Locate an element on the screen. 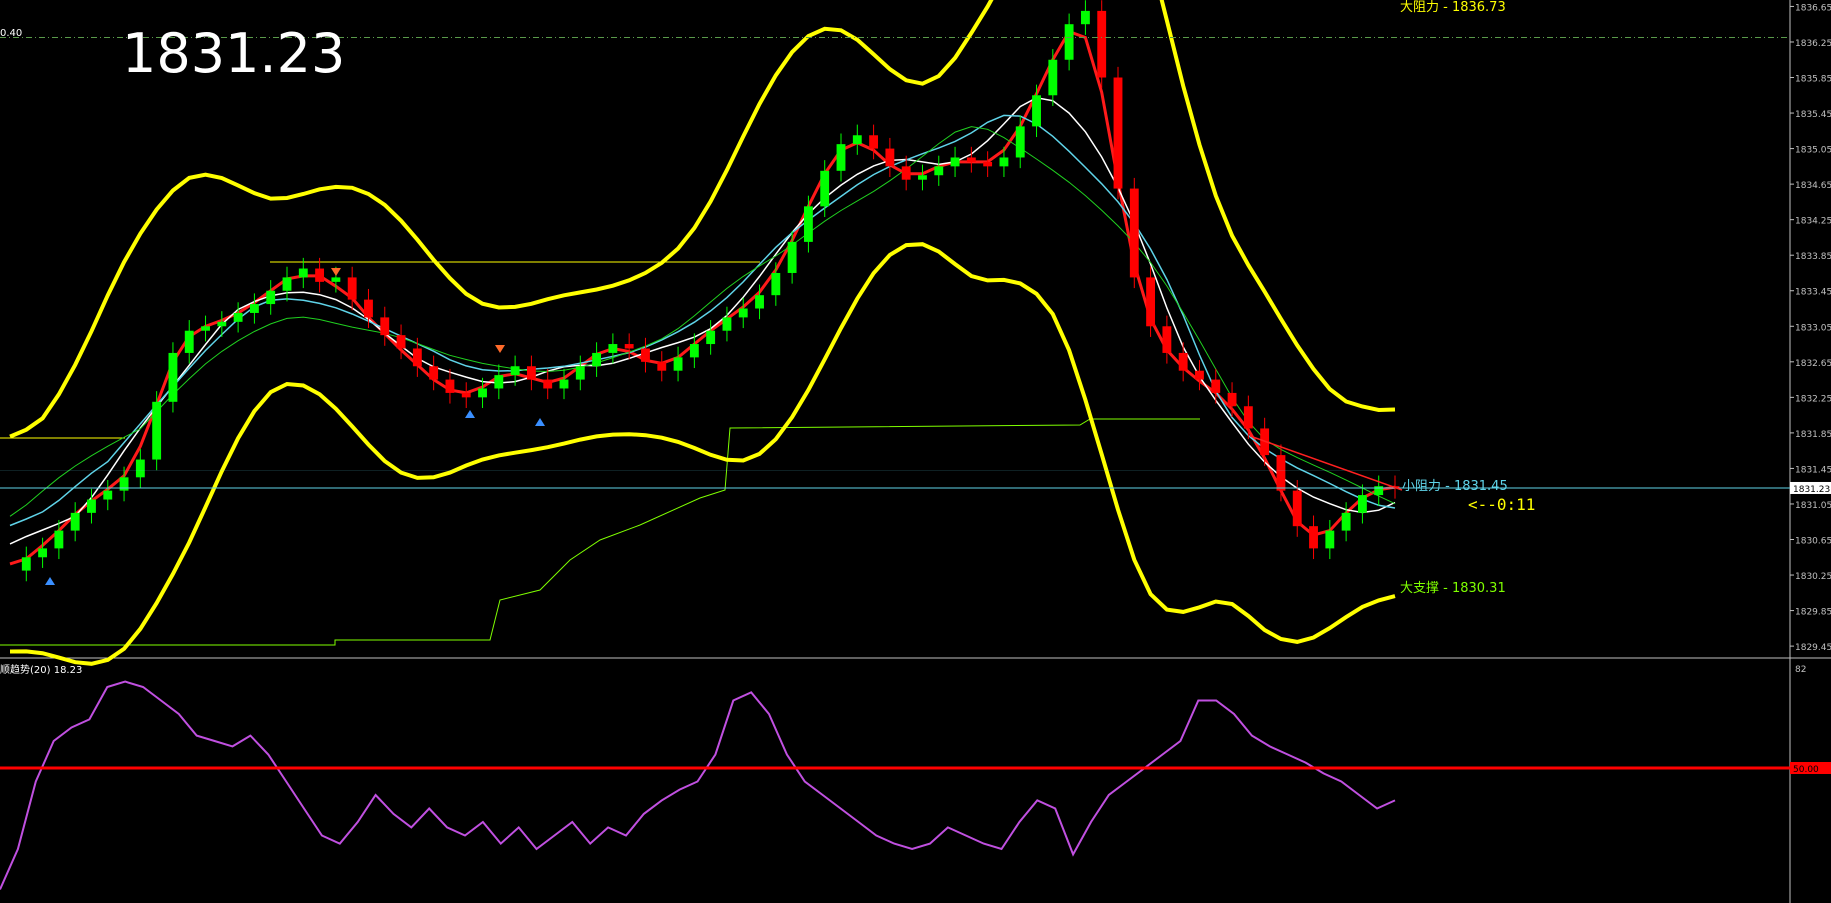  price-tick-label: 1829.45 is located at coordinates (1813, 648).